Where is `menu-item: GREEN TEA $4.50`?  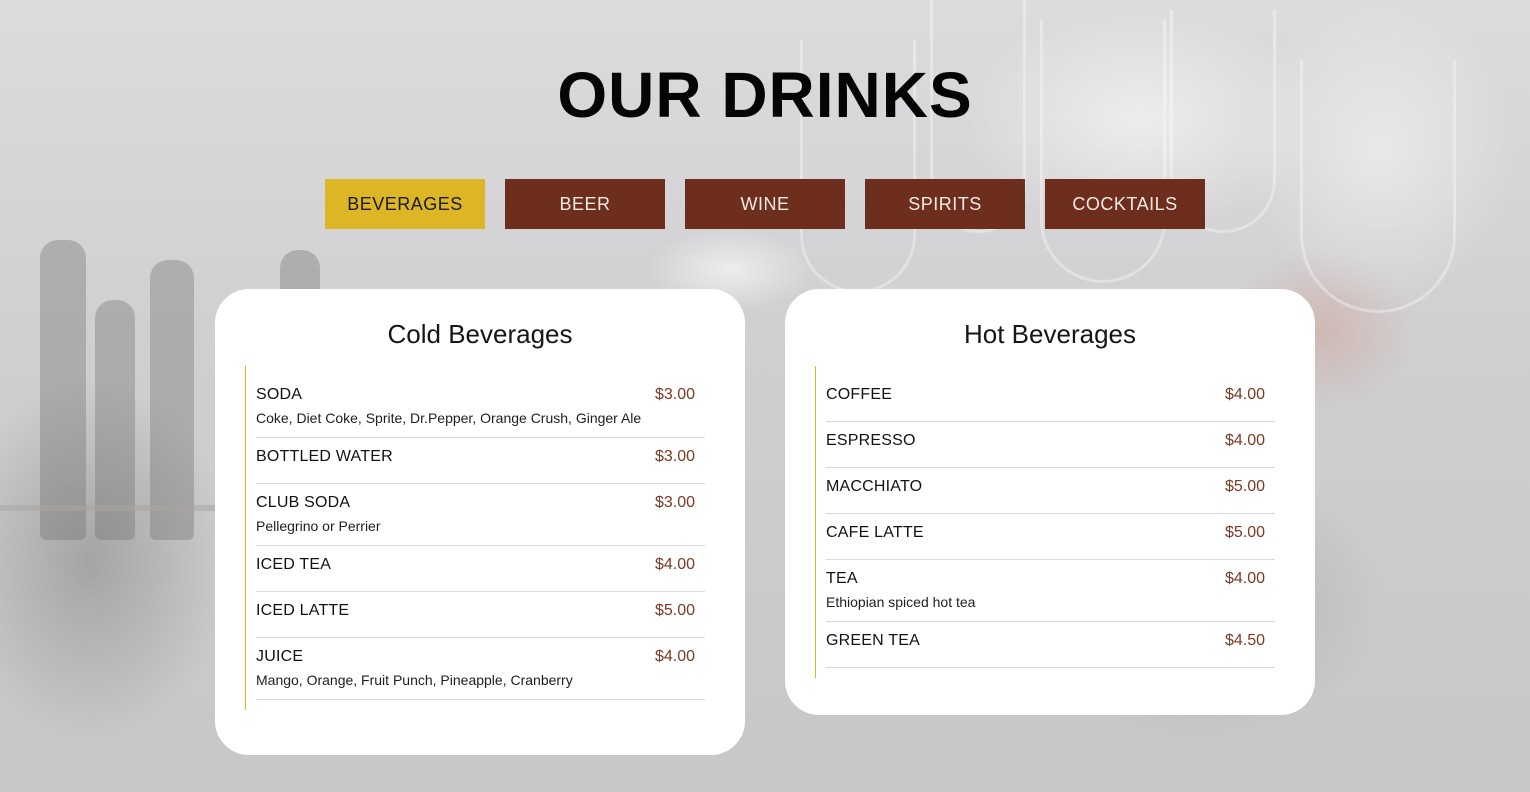
menu-item: GREEN TEA $4.50 is located at coordinates (1050, 645).